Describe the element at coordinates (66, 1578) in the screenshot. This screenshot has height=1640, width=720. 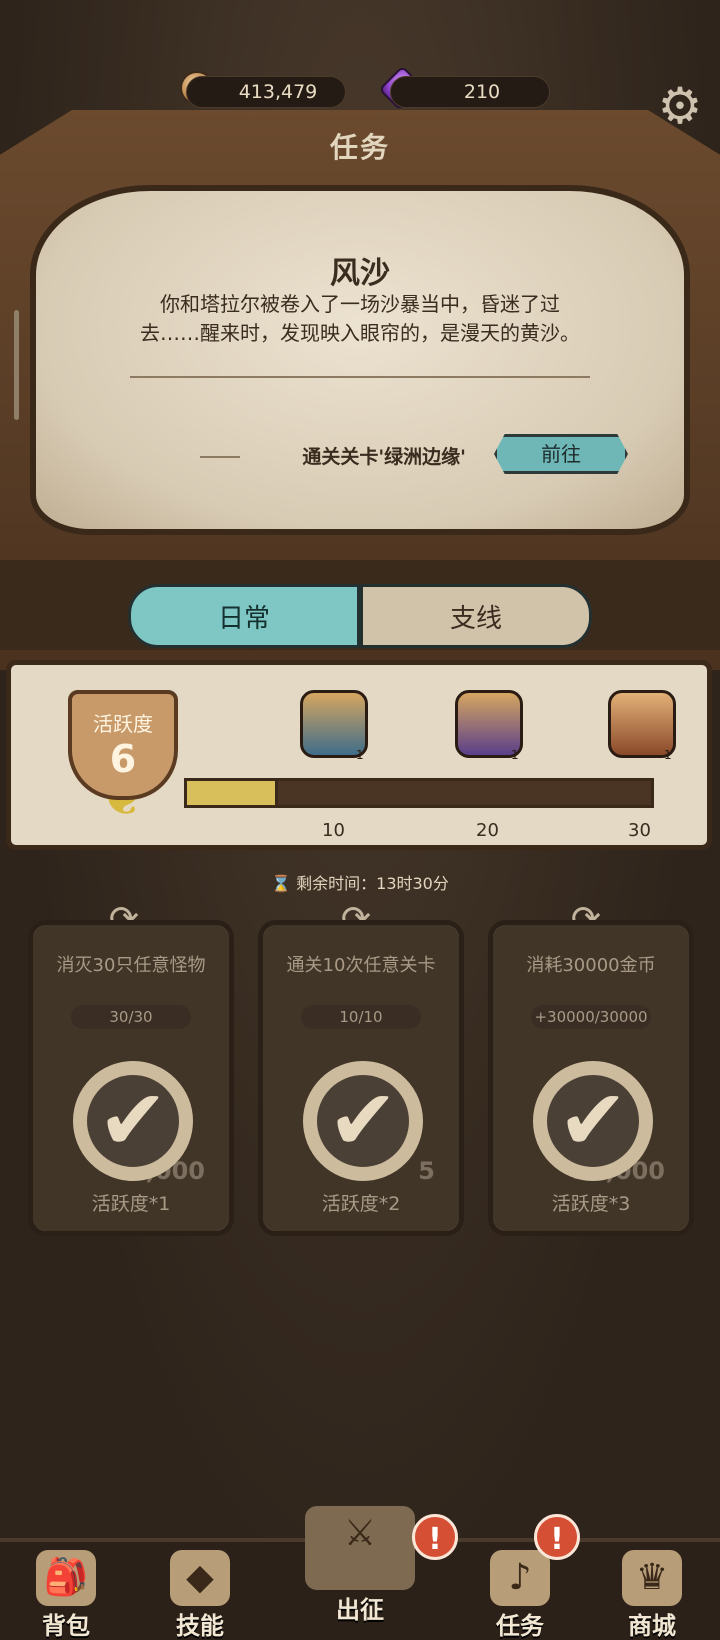
I see `backpack-icon: 🎒` at that location.